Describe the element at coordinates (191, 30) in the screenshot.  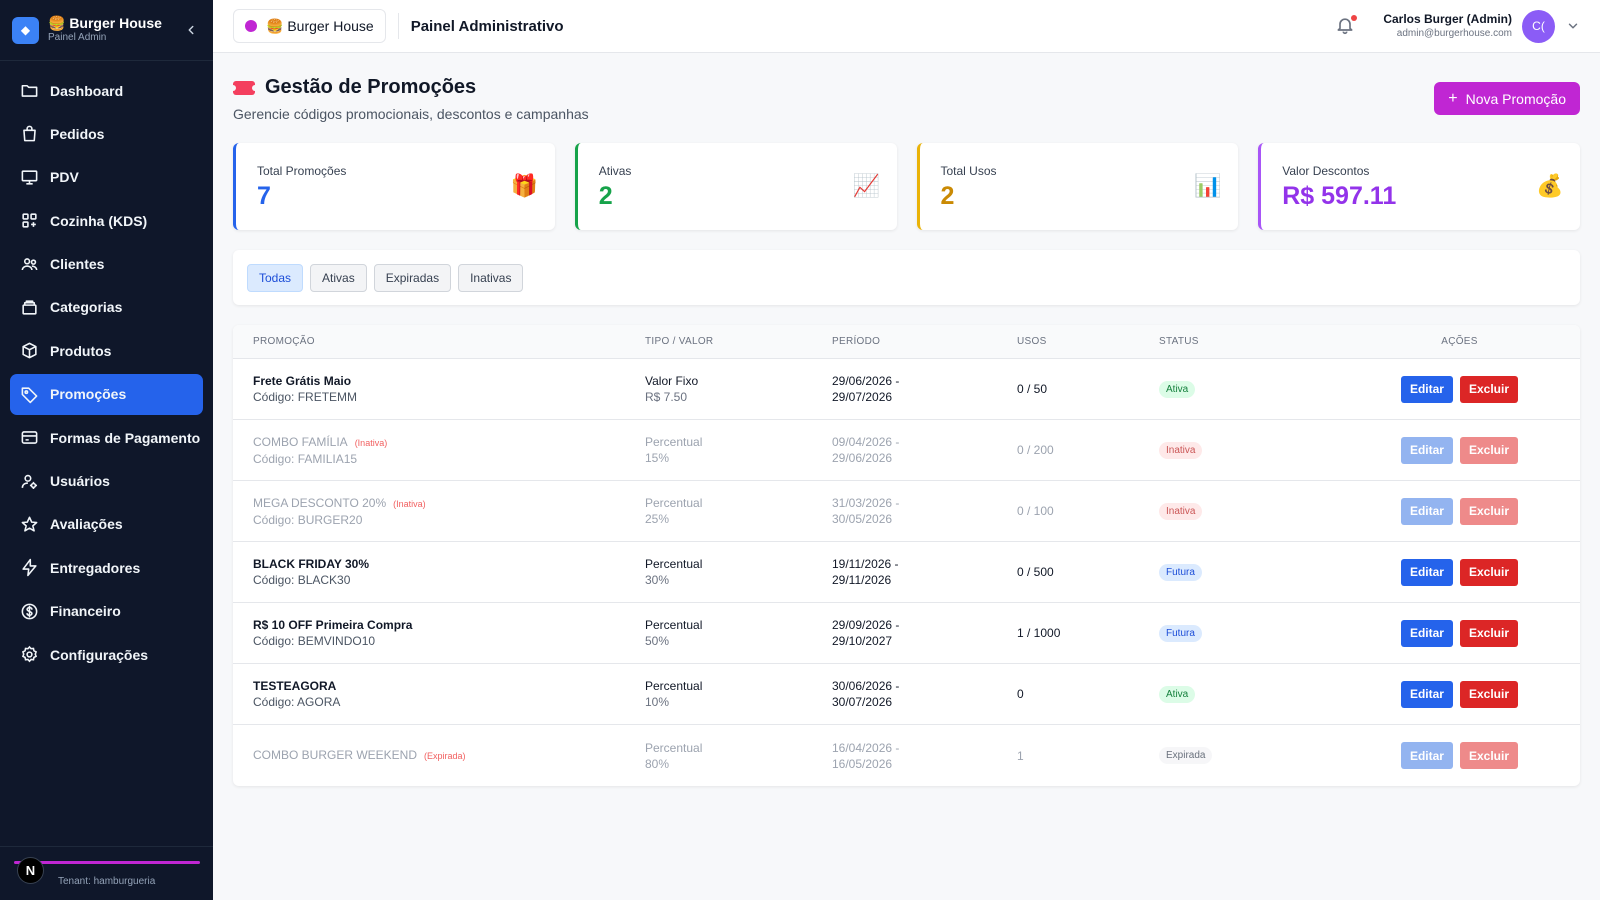
I see `collapse-sidebar-button` at that location.